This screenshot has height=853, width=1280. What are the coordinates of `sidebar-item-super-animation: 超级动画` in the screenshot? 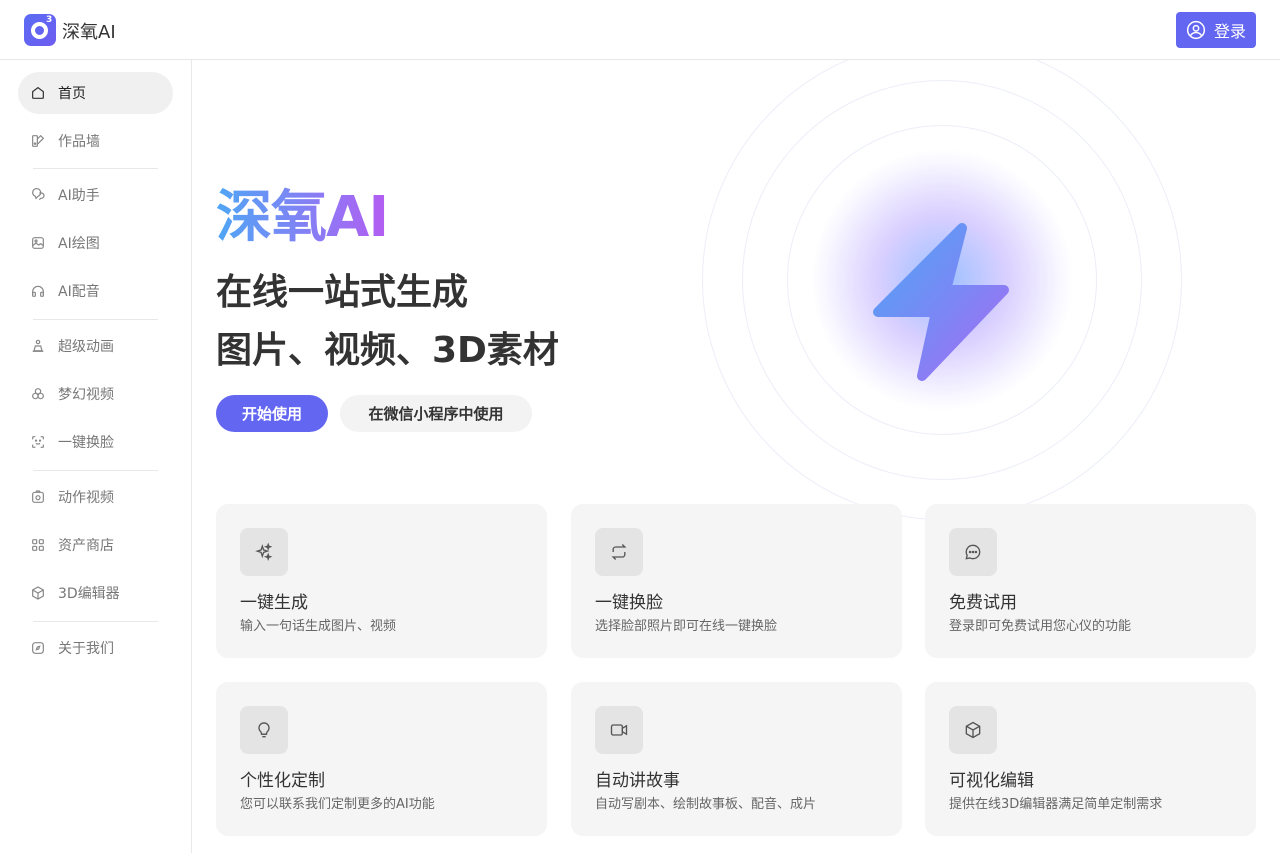 It's located at (95, 346).